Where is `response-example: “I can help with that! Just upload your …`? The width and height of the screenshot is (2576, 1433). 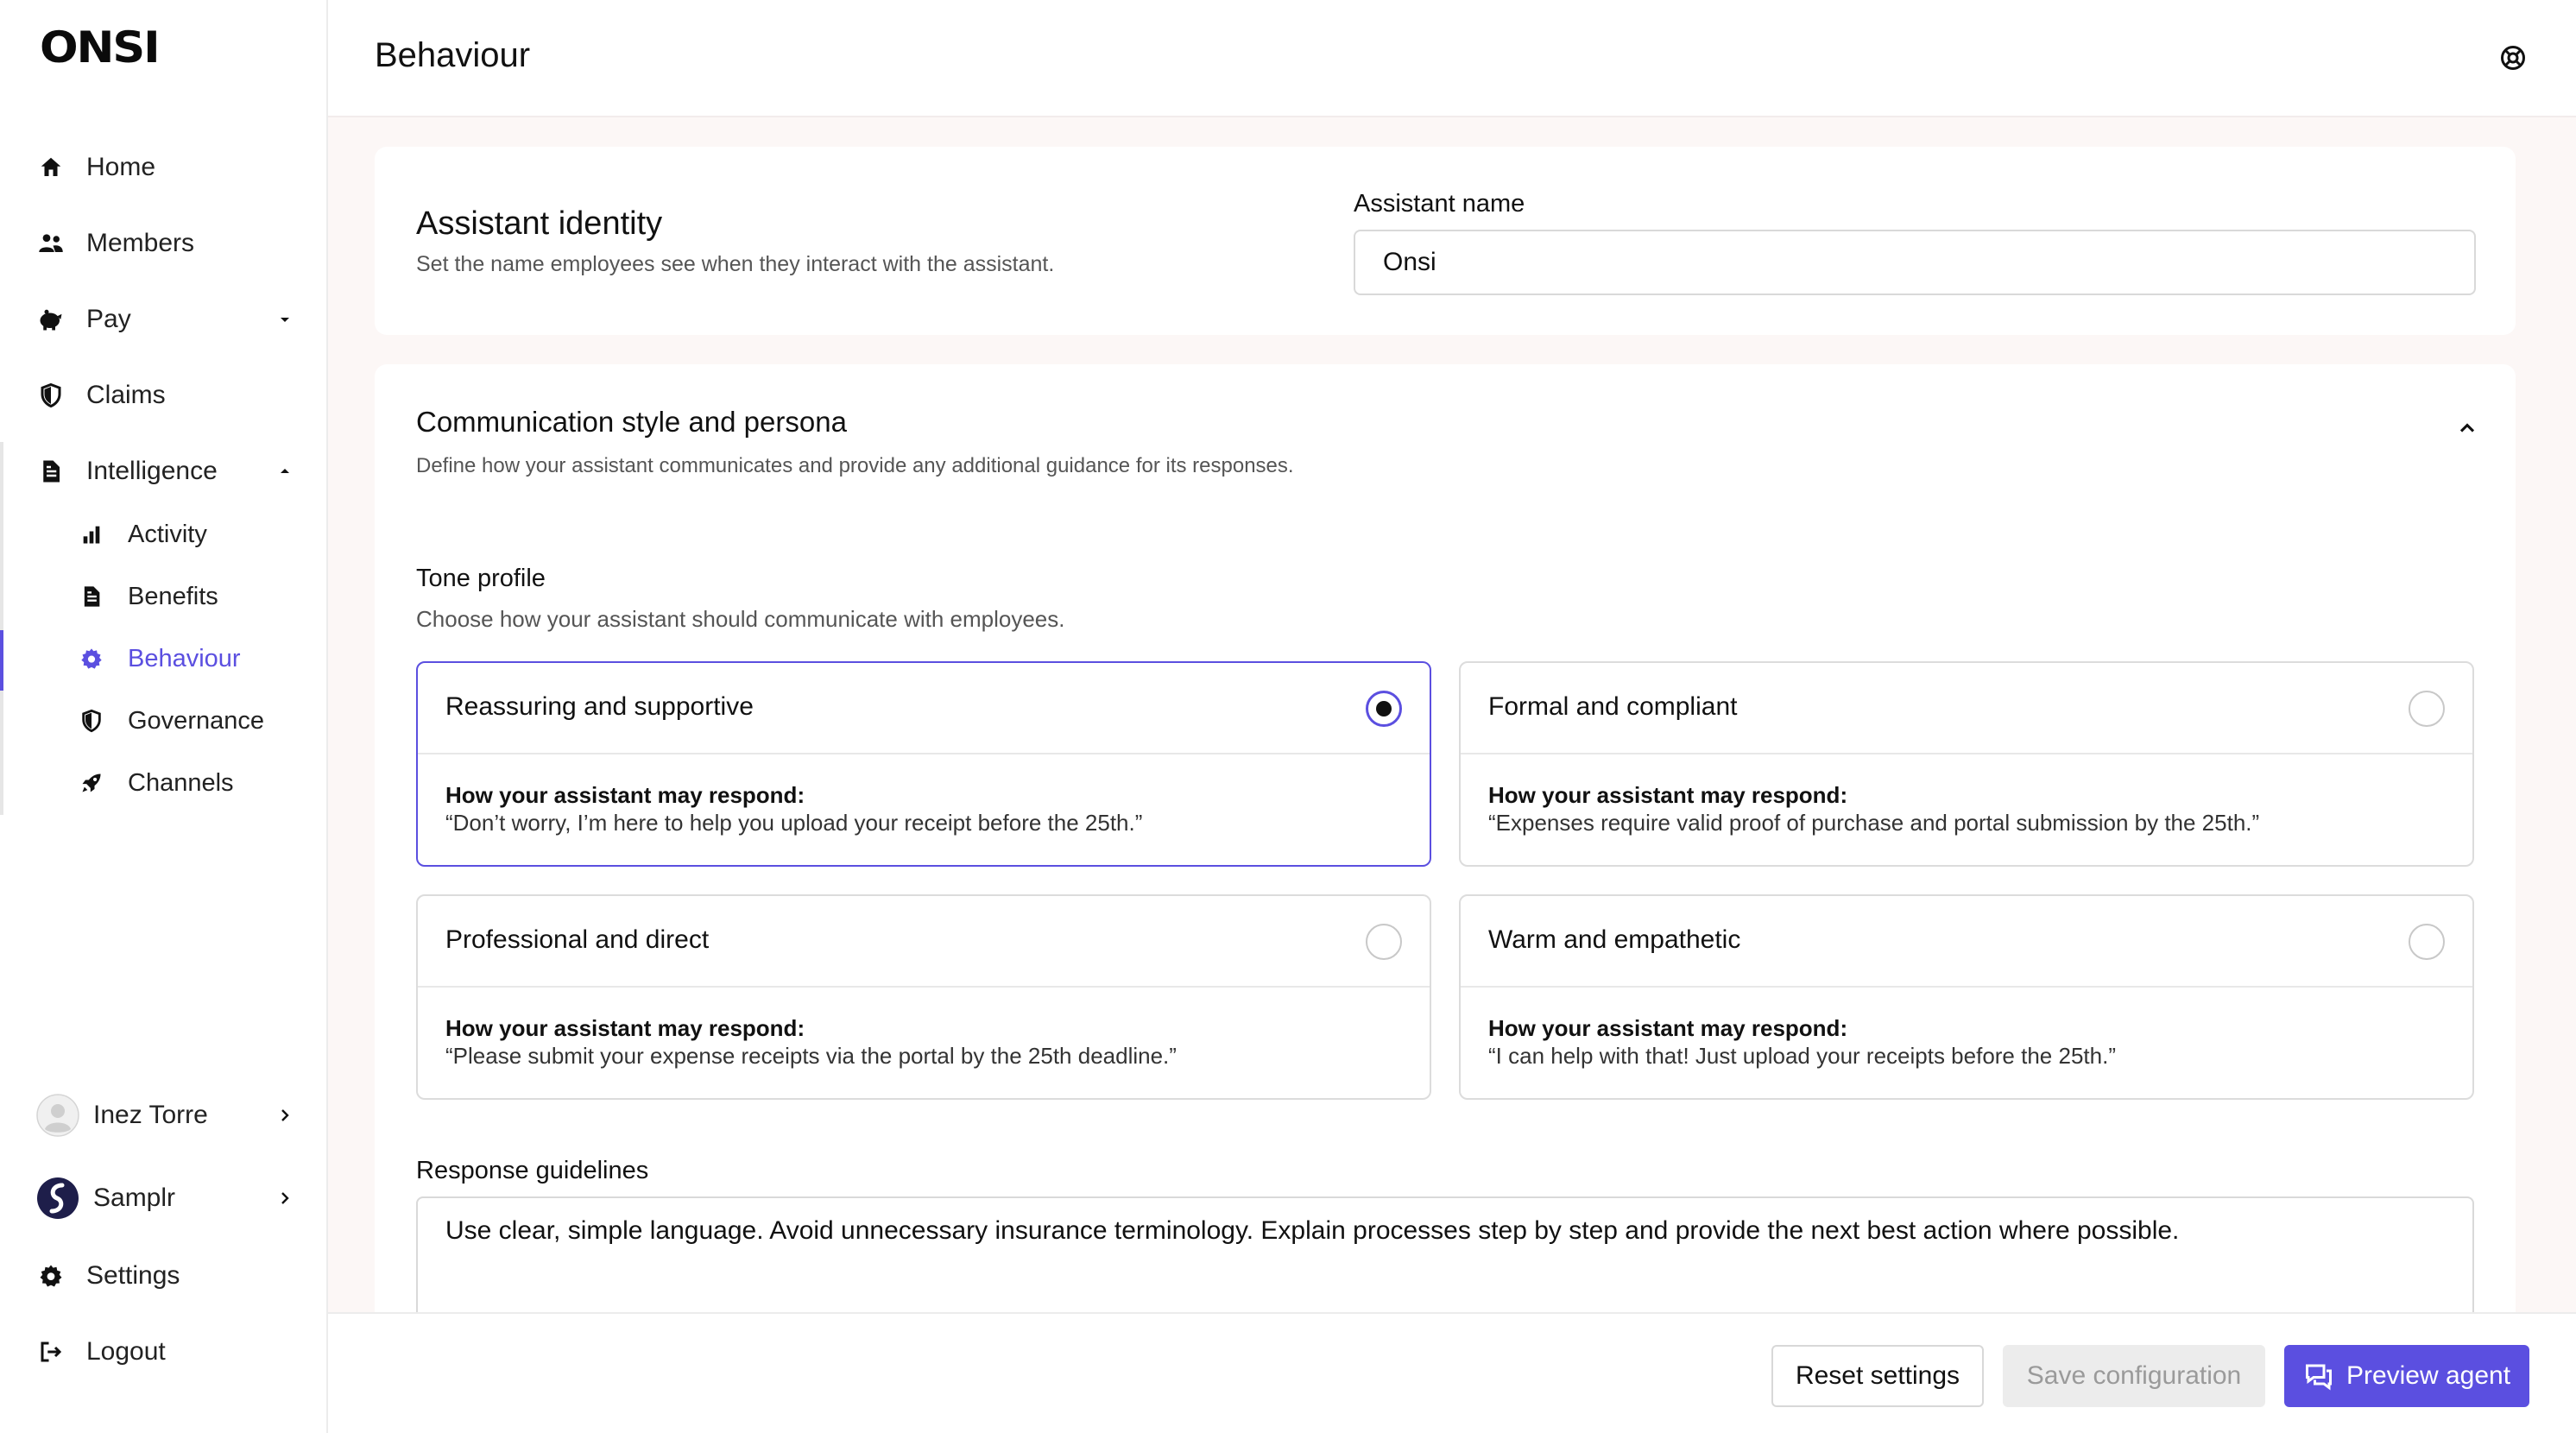
response-example: “I can help with that! Just upload your … is located at coordinates (1802, 1056).